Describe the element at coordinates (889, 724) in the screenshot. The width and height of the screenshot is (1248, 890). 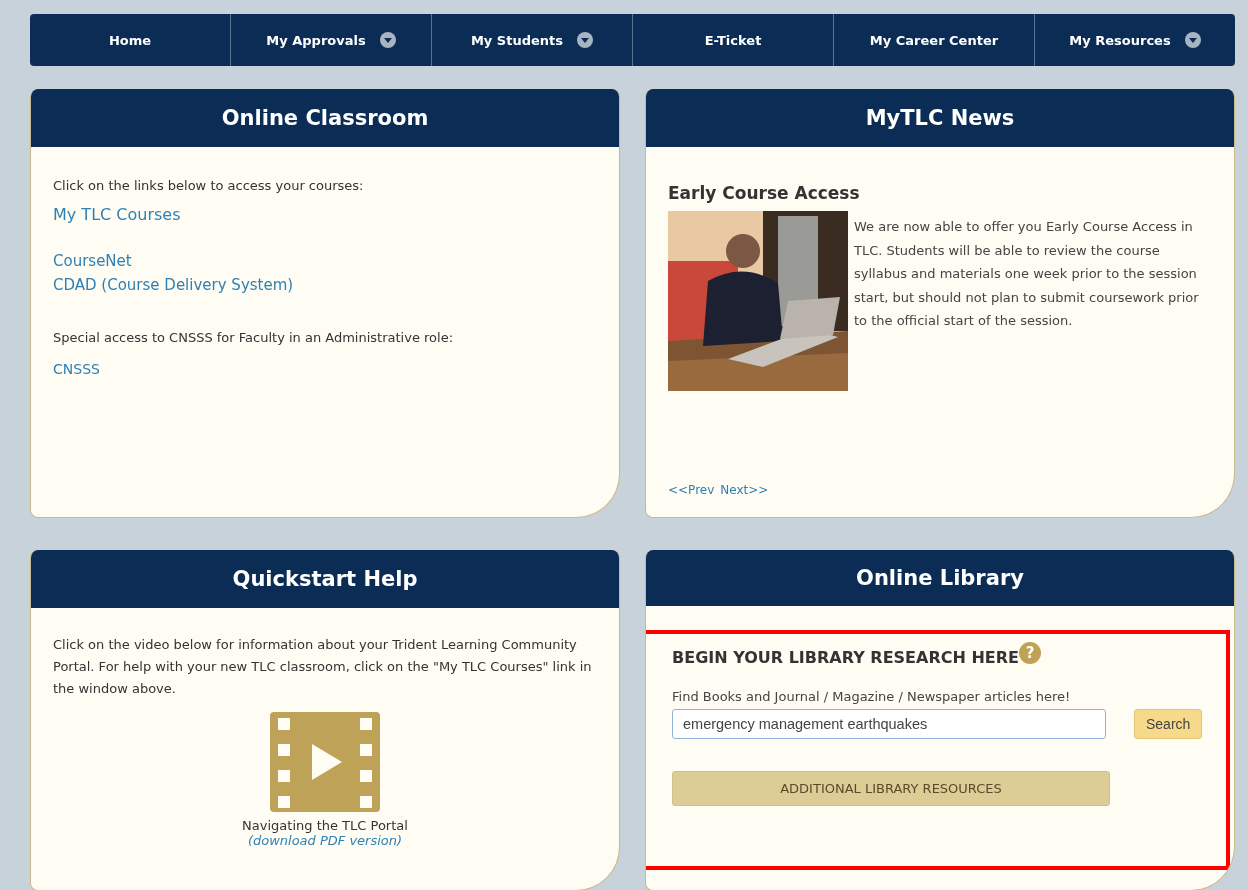
I see `search-field: emergency management earthquakes` at that location.